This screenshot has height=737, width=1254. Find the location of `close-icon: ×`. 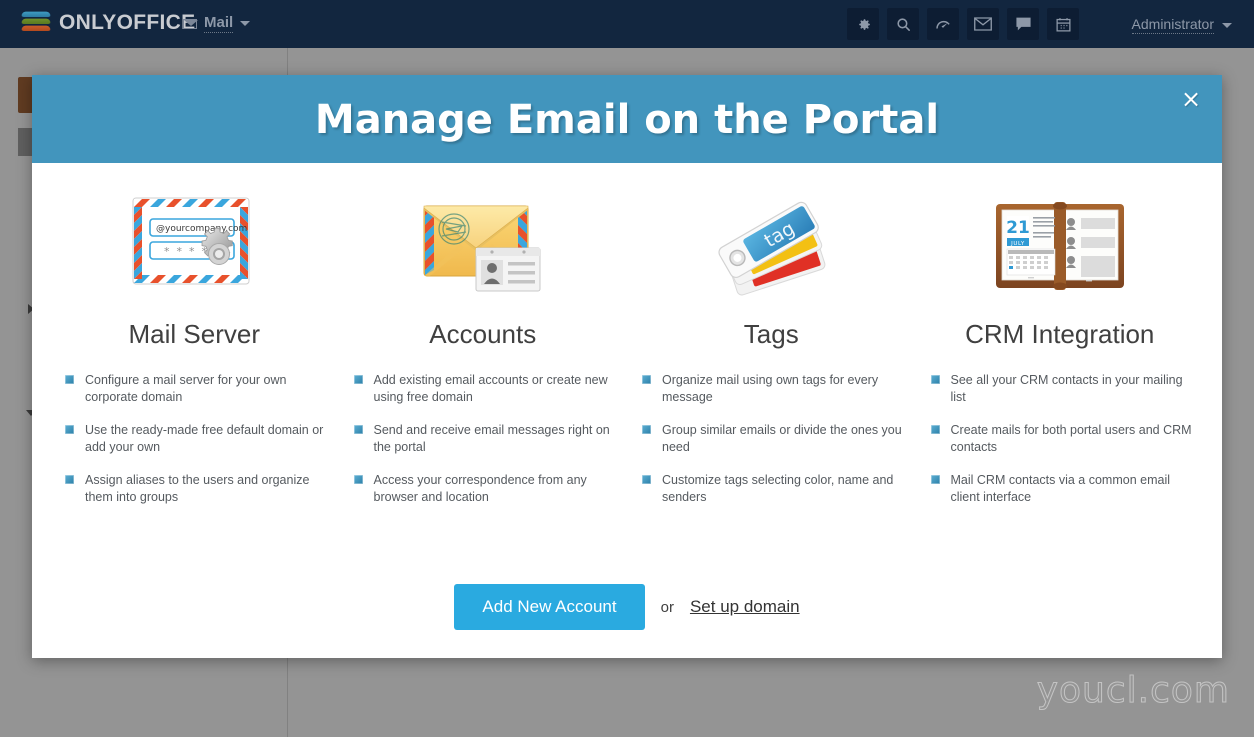

close-icon: × is located at coordinates (1191, 99).